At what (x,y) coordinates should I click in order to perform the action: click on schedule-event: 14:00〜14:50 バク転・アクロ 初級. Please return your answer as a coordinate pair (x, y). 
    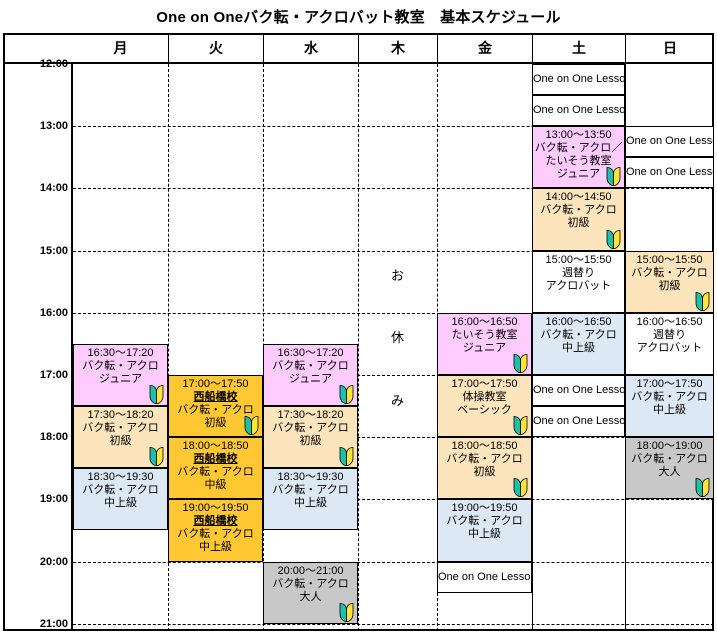
    Looking at the image, I should click on (578, 219).